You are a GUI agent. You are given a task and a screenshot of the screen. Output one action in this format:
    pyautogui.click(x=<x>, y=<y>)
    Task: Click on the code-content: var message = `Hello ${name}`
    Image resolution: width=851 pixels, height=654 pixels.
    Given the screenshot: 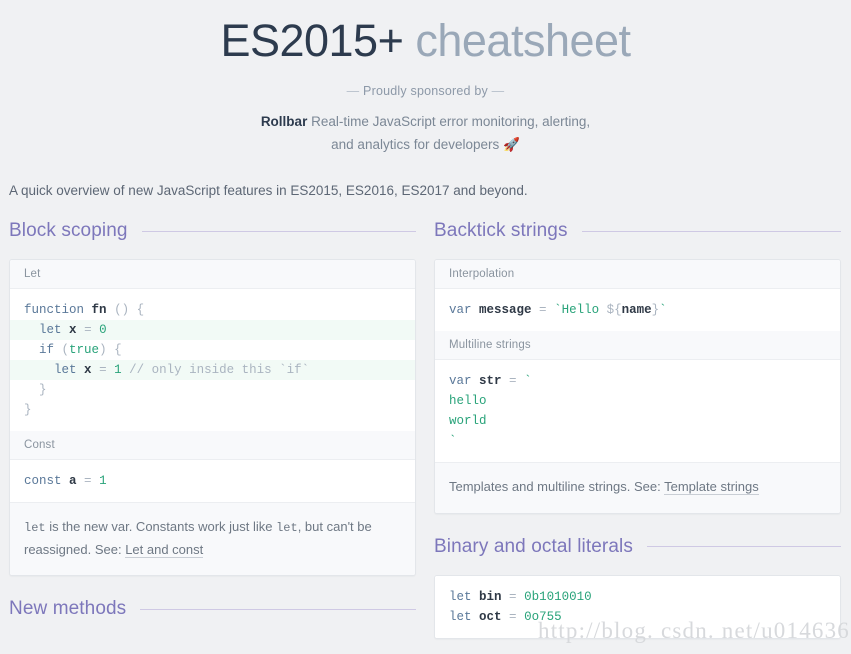 What is the action you would take?
    pyautogui.click(x=637, y=310)
    